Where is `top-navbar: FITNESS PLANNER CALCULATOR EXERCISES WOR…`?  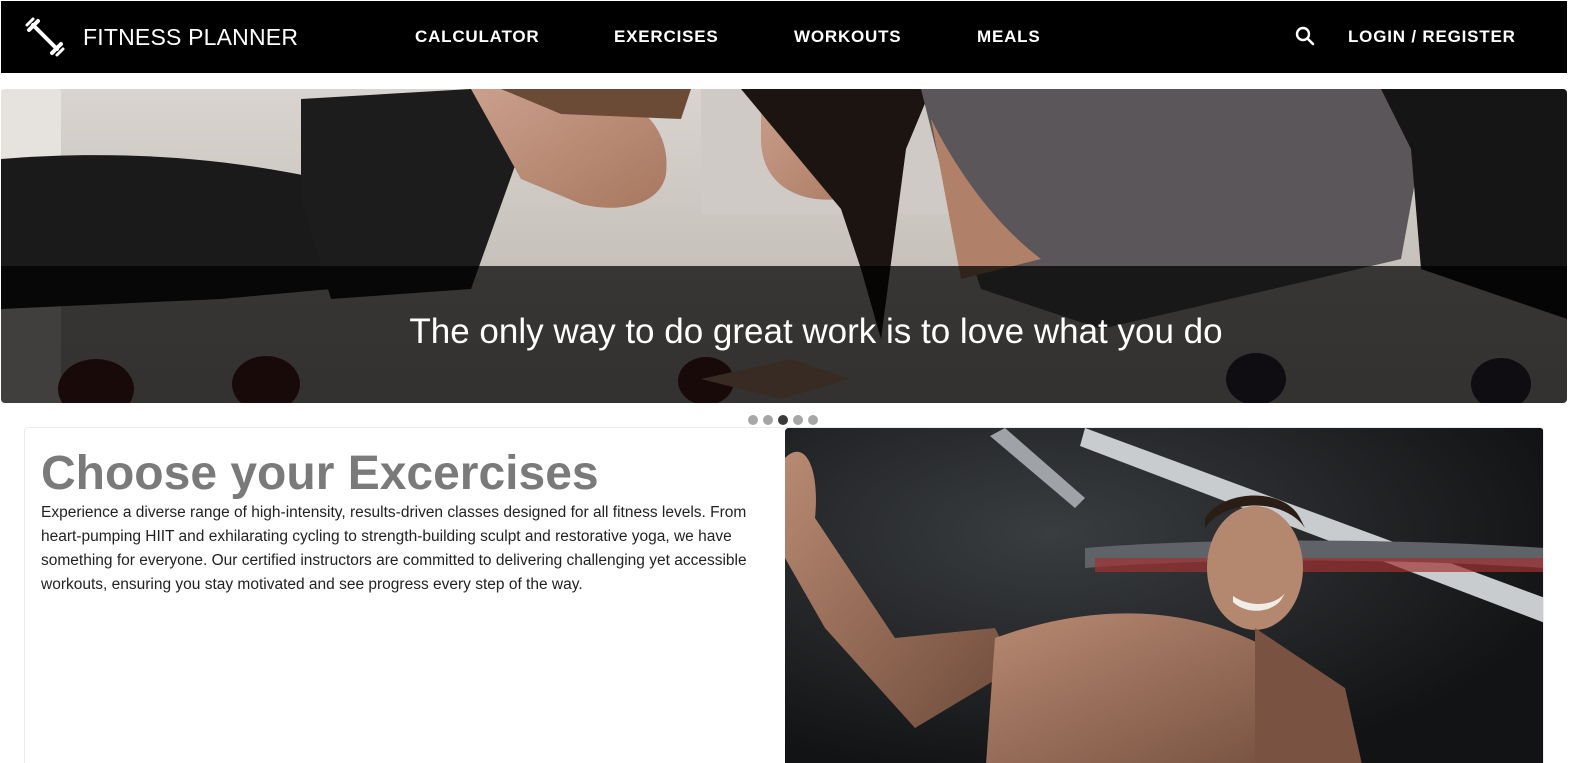
top-navbar: FITNESS PLANNER CALCULATOR EXERCISES WOR… is located at coordinates (784, 37).